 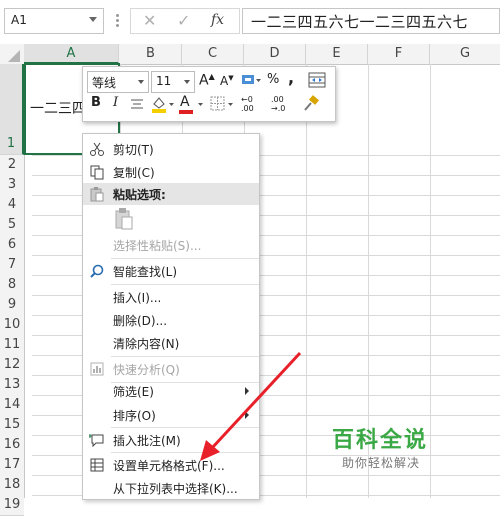 What do you see at coordinates (381, 463) in the screenshot?
I see `watermark-subtitle: 助你轻松解决` at bounding box center [381, 463].